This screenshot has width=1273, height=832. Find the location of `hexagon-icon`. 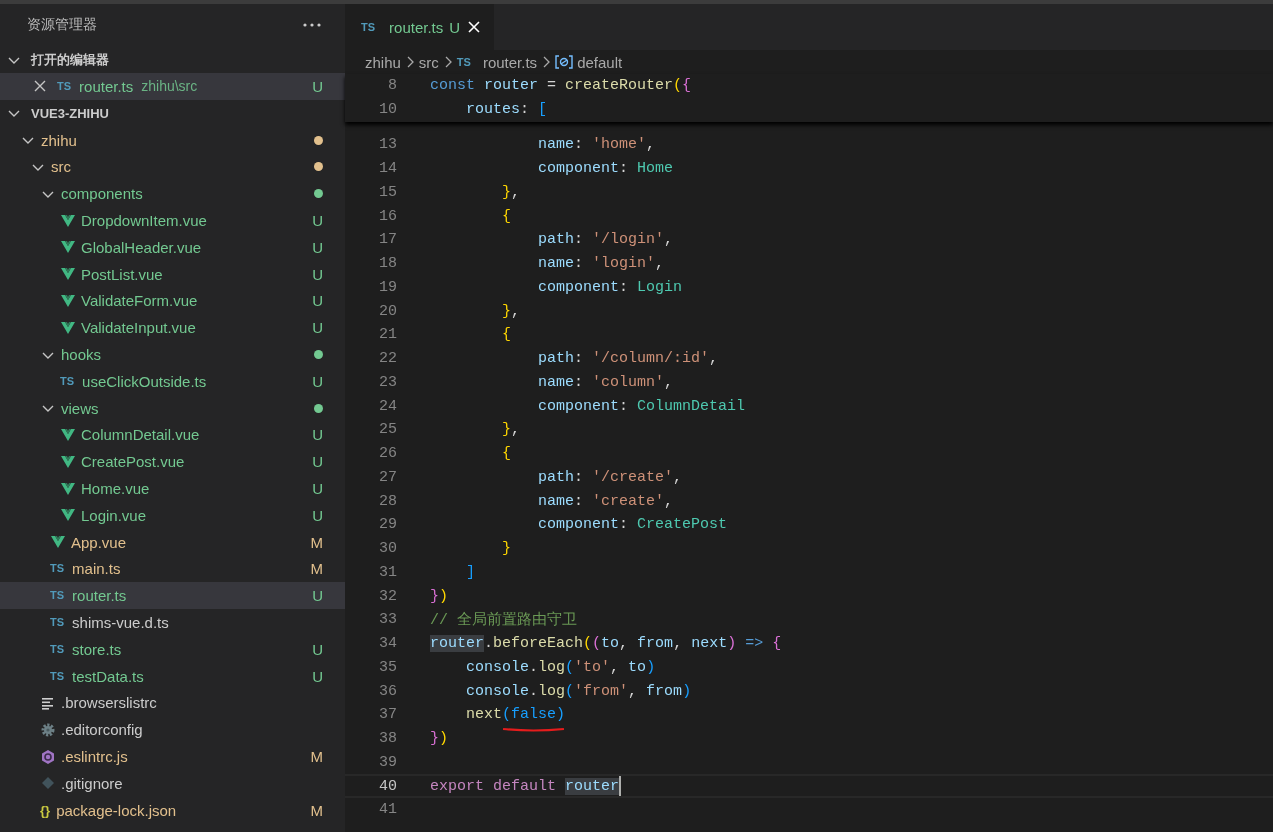

hexagon-icon is located at coordinates (48, 756).